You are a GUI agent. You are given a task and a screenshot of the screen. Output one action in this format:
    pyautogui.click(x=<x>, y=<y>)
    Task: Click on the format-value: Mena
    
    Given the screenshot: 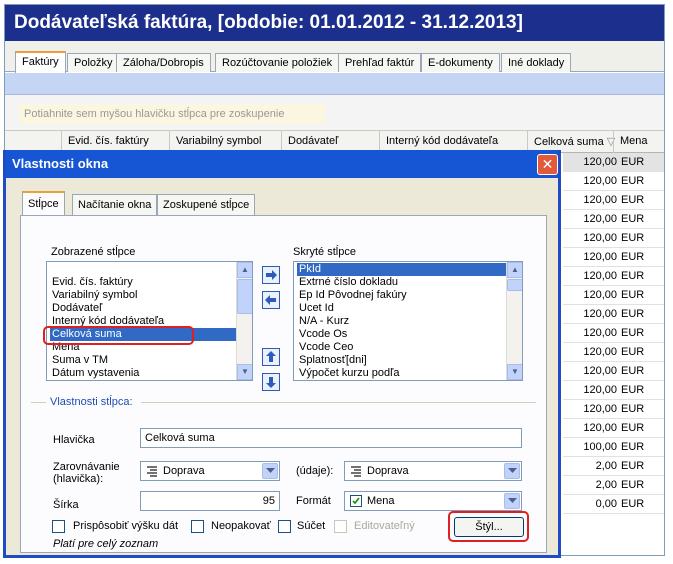 What is the action you would take?
    pyautogui.click(x=381, y=501)
    